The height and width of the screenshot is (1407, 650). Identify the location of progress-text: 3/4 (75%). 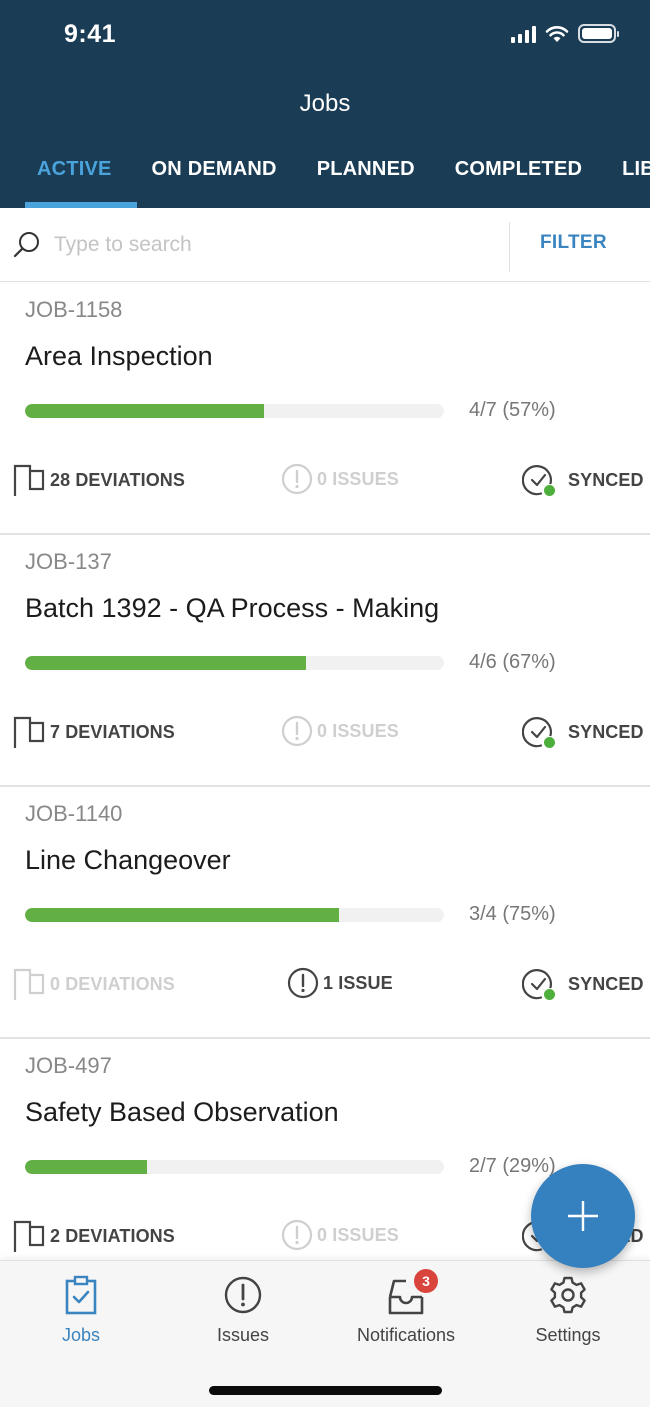
(512, 914).